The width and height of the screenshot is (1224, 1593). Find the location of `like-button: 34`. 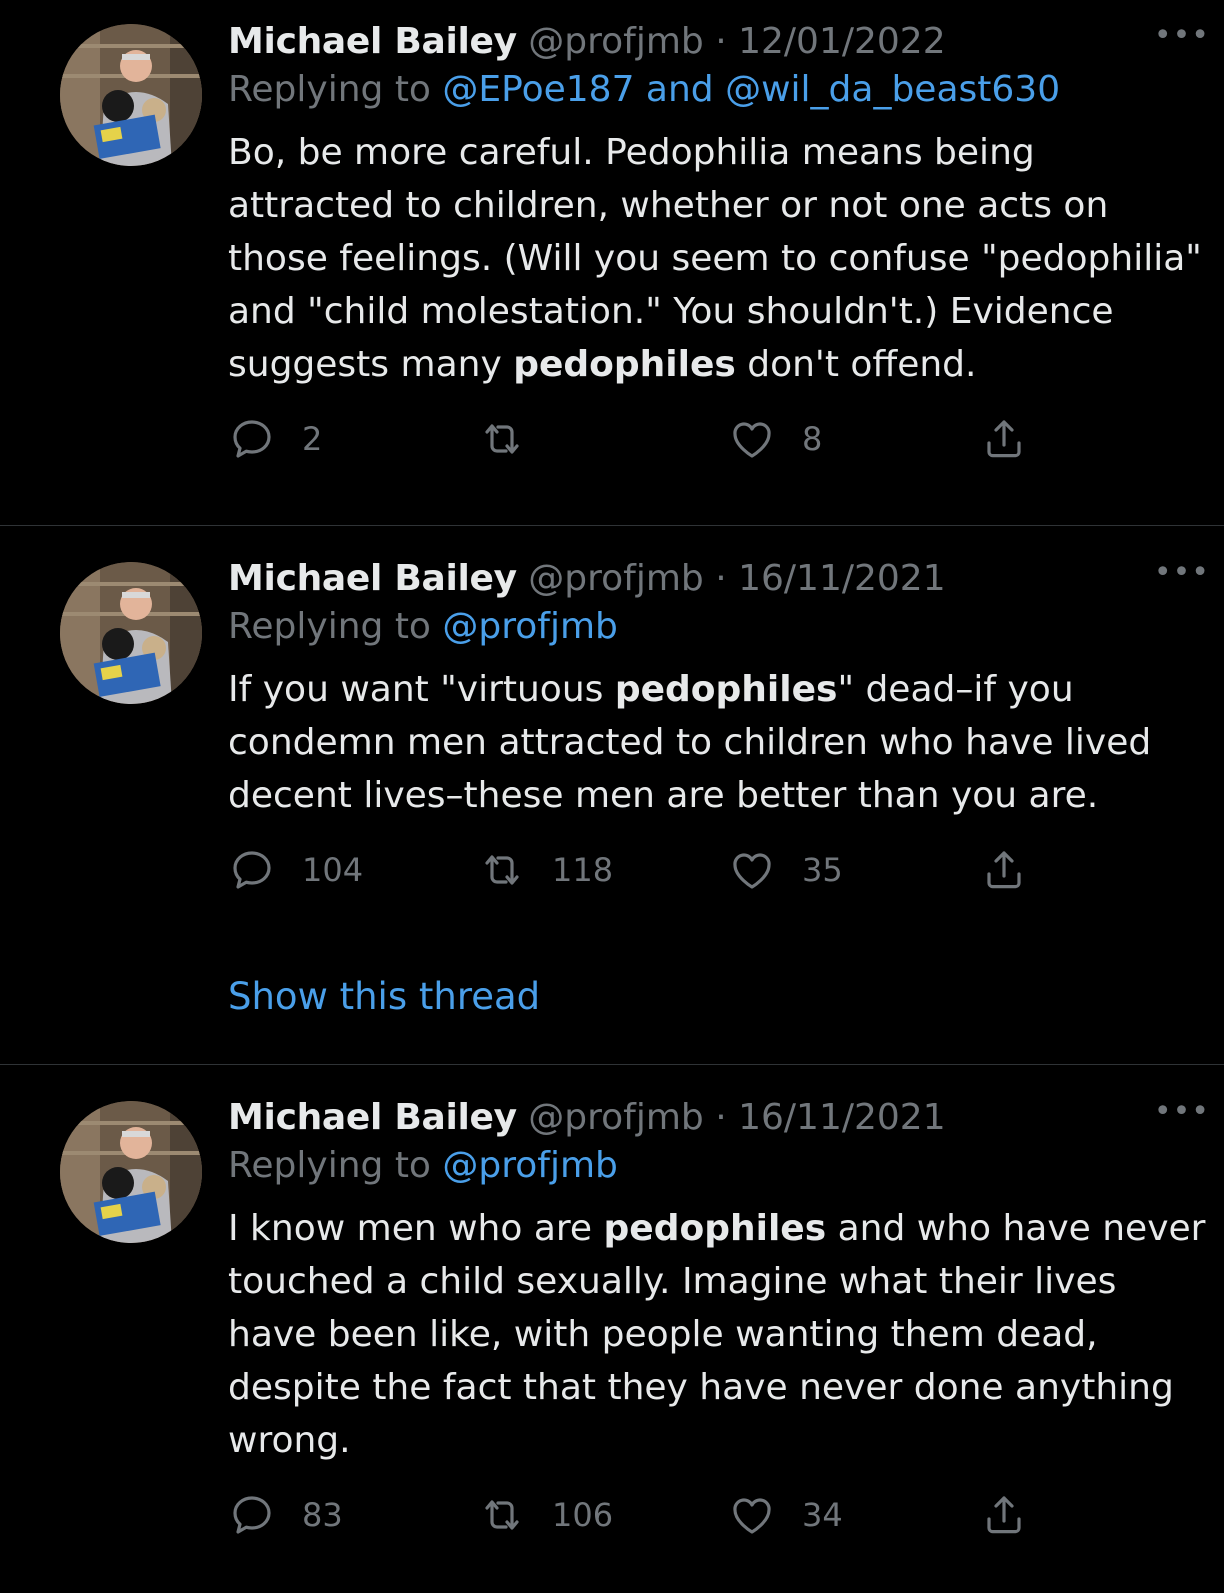

like-button: 34 is located at coordinates (785, 1515).